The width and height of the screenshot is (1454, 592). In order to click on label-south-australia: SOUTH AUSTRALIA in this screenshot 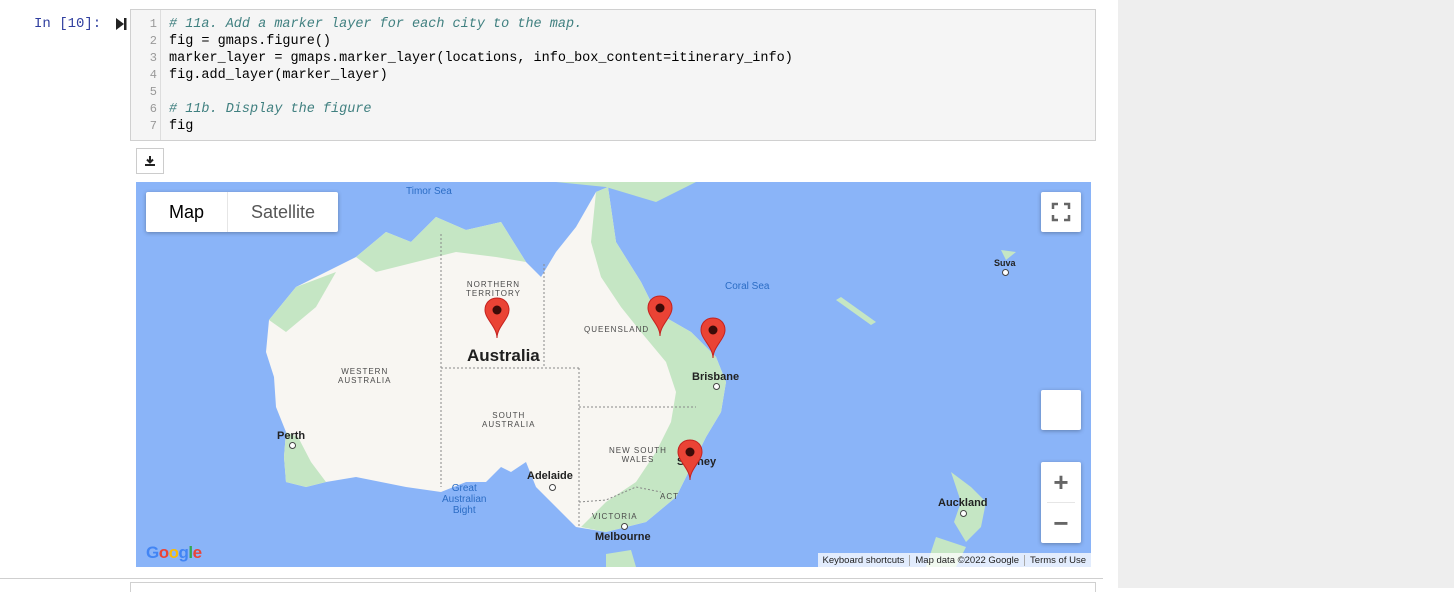, I will do `click(509, 420)`.